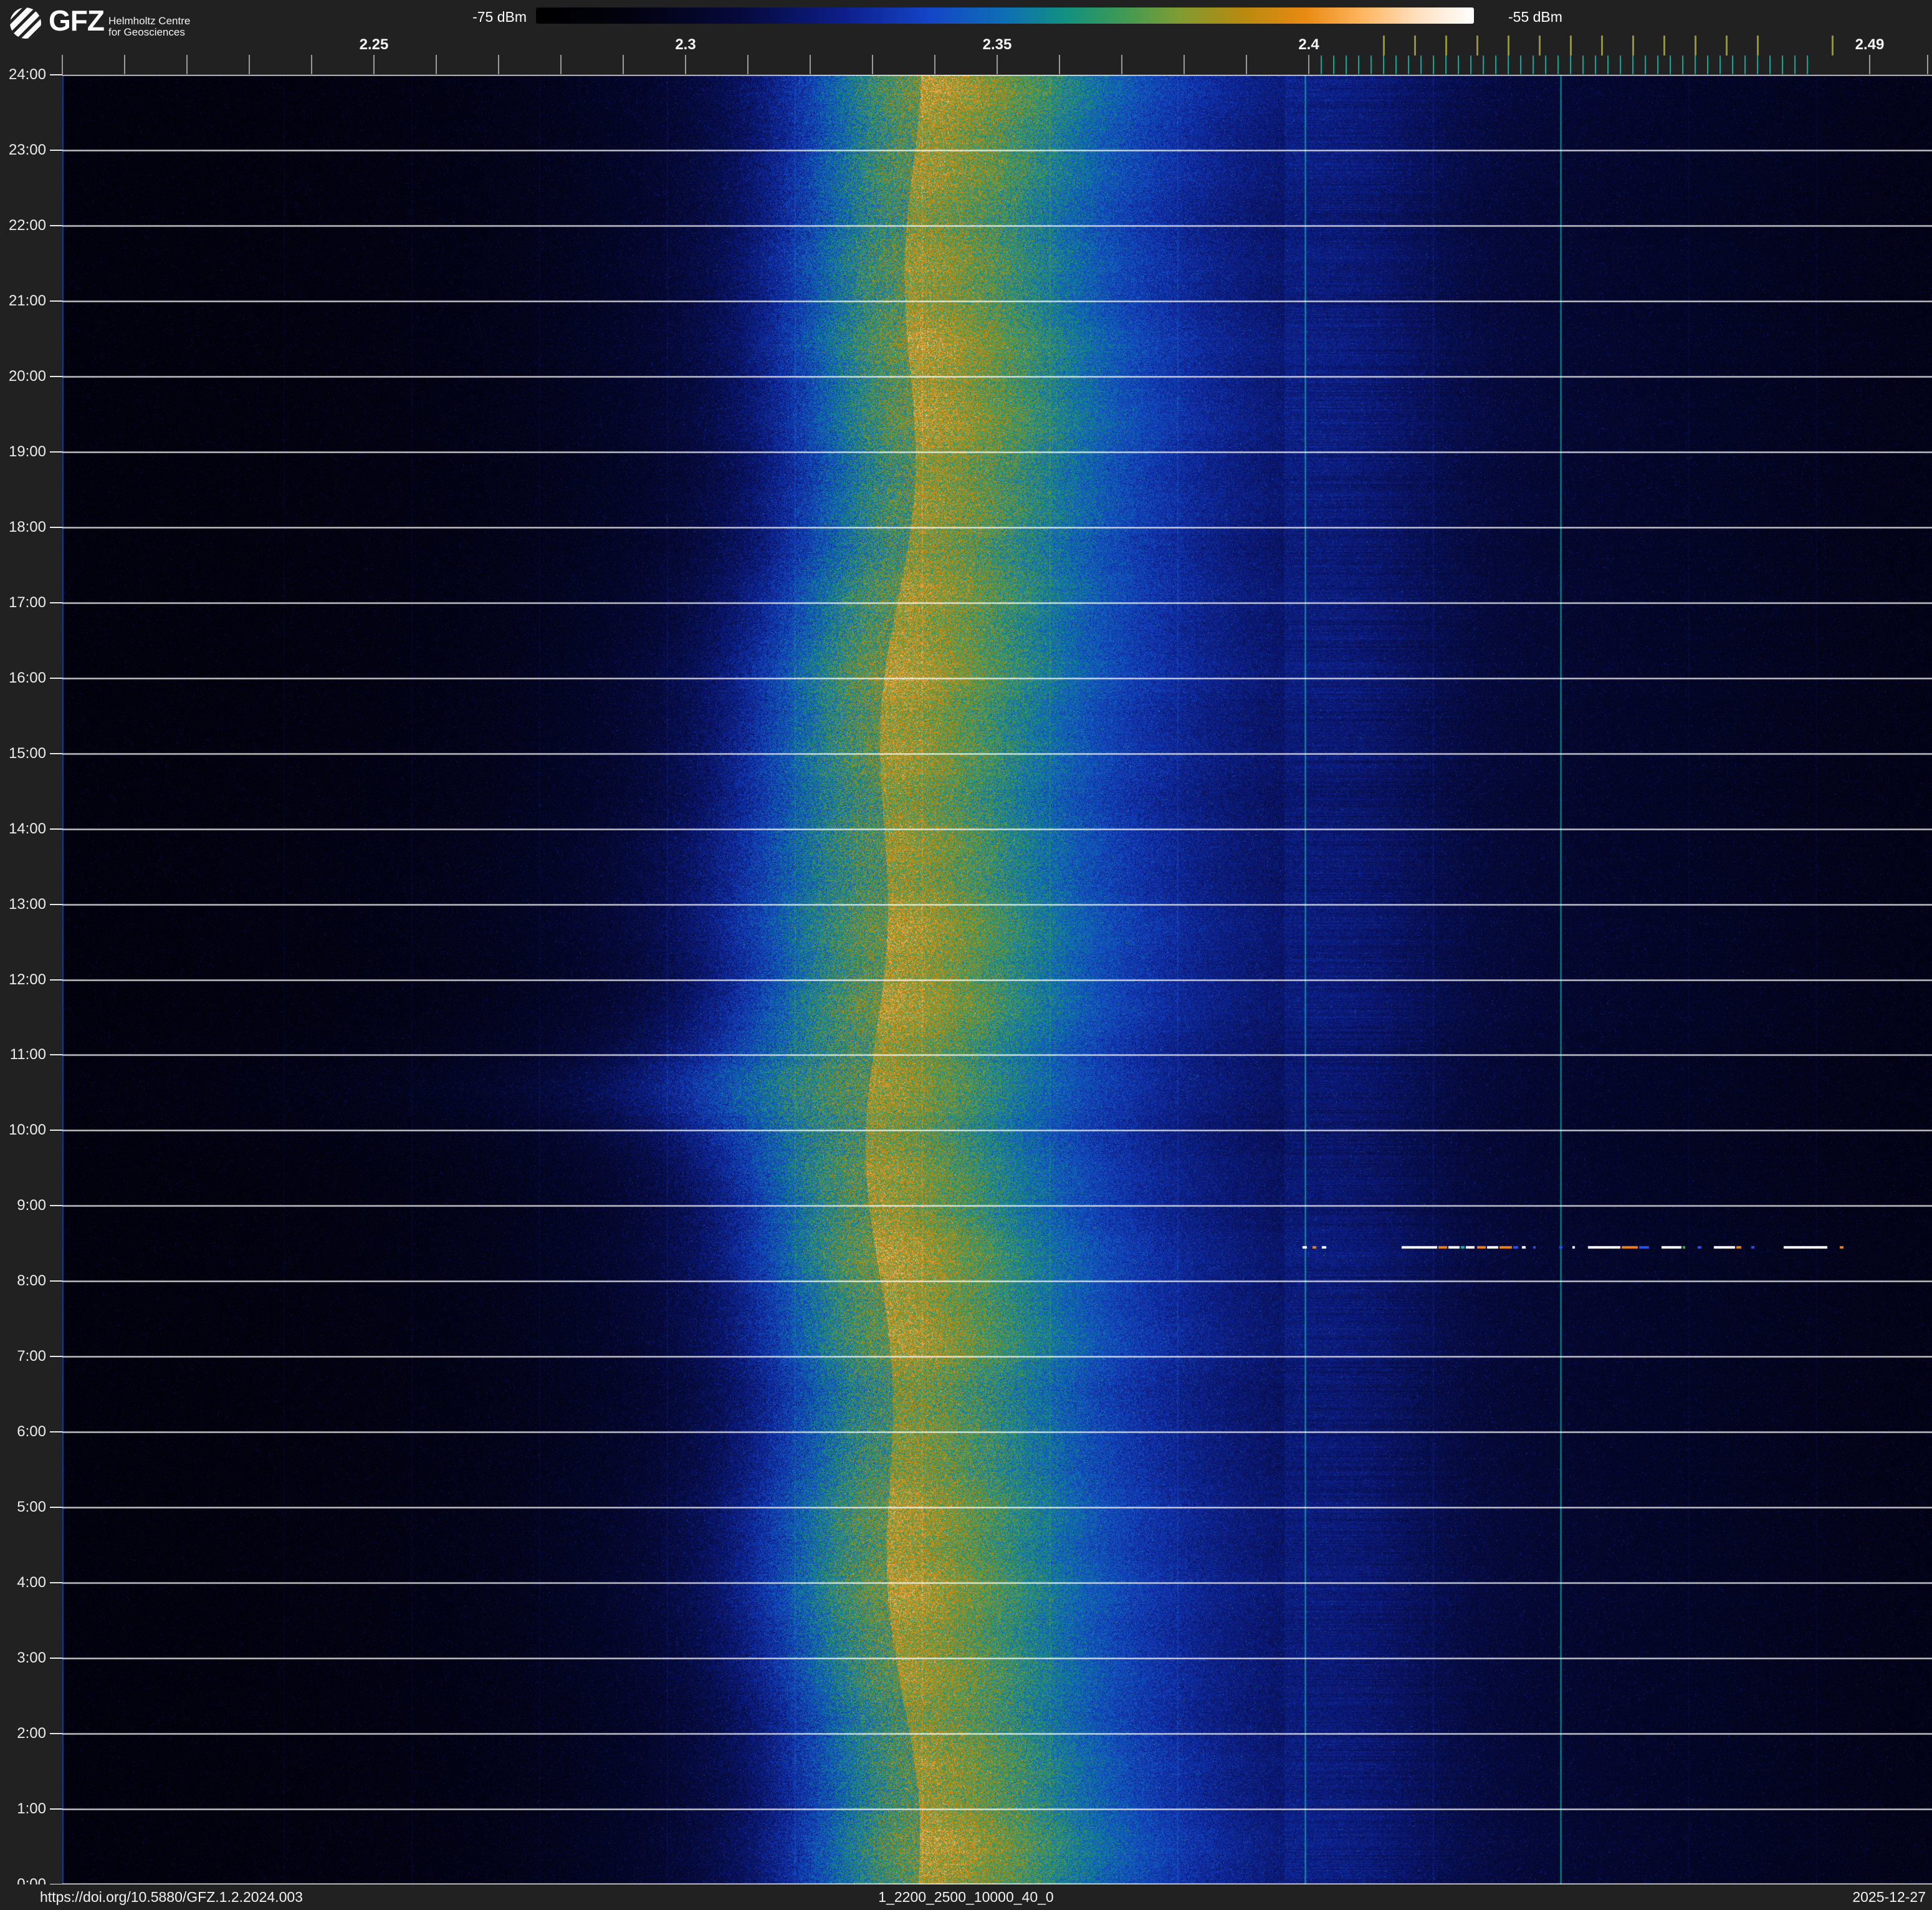 Image resolution: width=1932 pixels, height=1910 pixels. I want to click on date-text: 2025-12-27, so click(1889, 1897).